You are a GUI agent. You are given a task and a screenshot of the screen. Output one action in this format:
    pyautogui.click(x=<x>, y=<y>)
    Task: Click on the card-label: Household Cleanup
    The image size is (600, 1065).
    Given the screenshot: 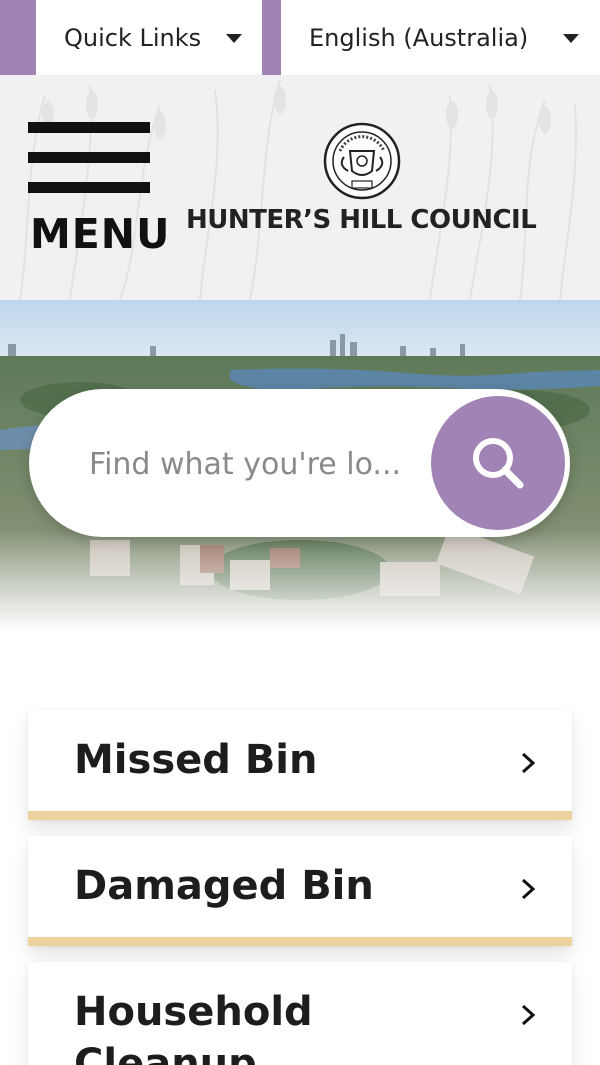 What is the action you would take?
    pyautogui.click(x=193, y=1027)
    